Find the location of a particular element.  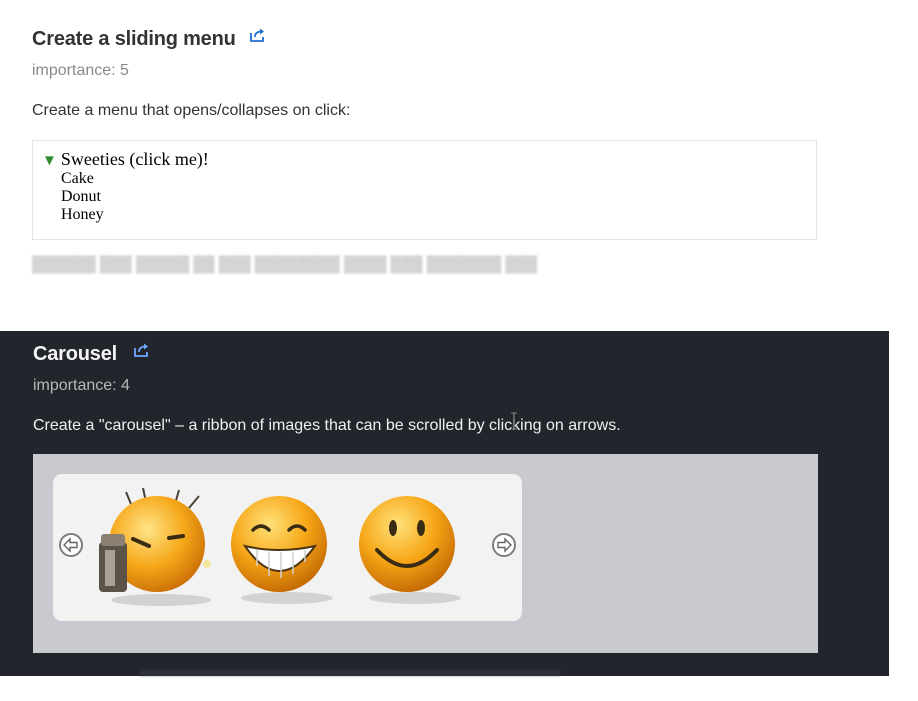

menu-toggle: ▼ Sweeties (click me)! is located at coordinates (125, 160).